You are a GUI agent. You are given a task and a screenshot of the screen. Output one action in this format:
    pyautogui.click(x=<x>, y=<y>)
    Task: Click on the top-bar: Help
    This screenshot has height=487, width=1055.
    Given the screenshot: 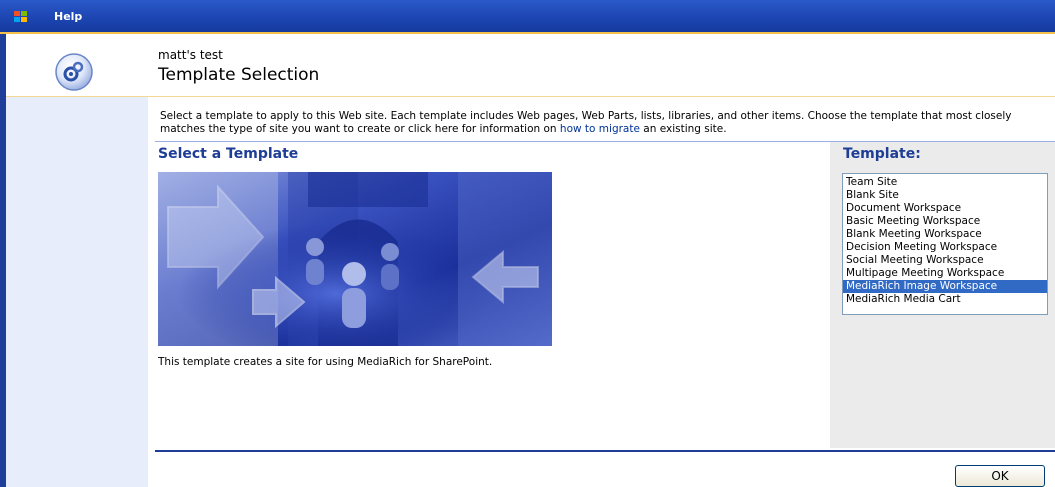 What is the action you would take?
    pyautogui.click(x=527, y=17)
    